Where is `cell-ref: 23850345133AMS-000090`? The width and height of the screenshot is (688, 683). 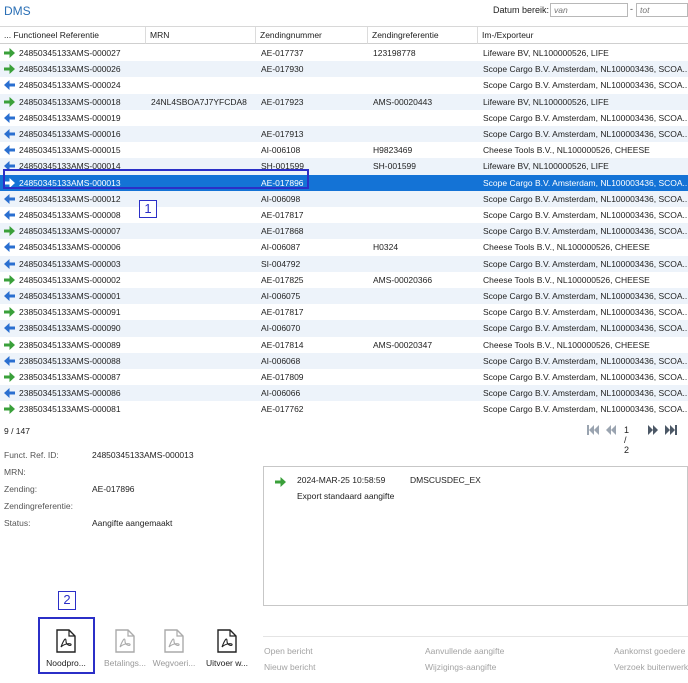
cell-ref: 23850345133AMS-000090 is located at coordinates (70, 328).